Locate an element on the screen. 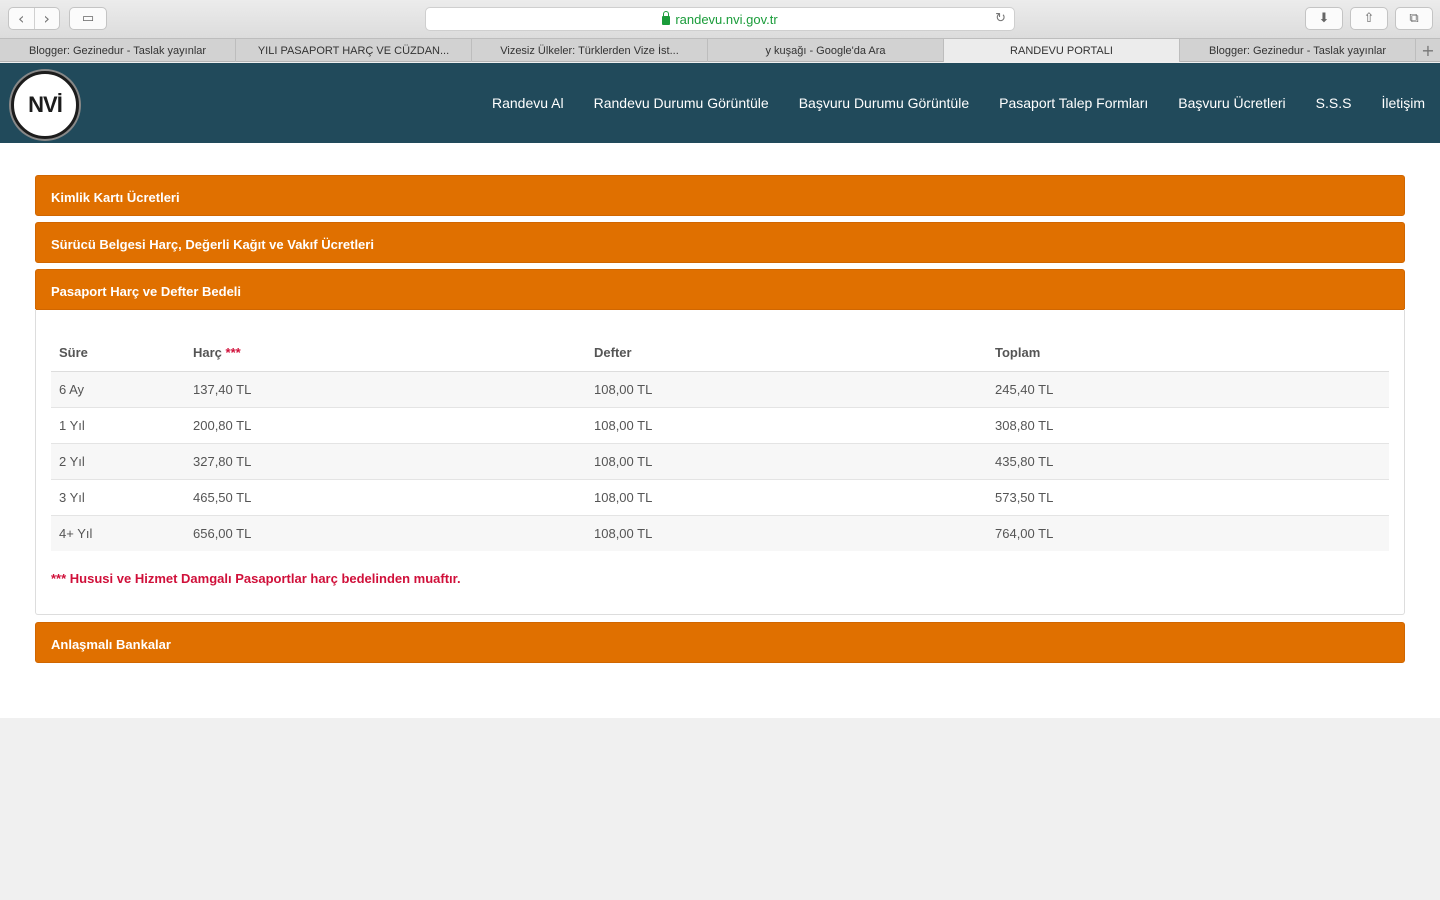 This screenshot has height=900, width=1440. nav-randevu-al: Randevu Al is located at coordinates (528, 103).